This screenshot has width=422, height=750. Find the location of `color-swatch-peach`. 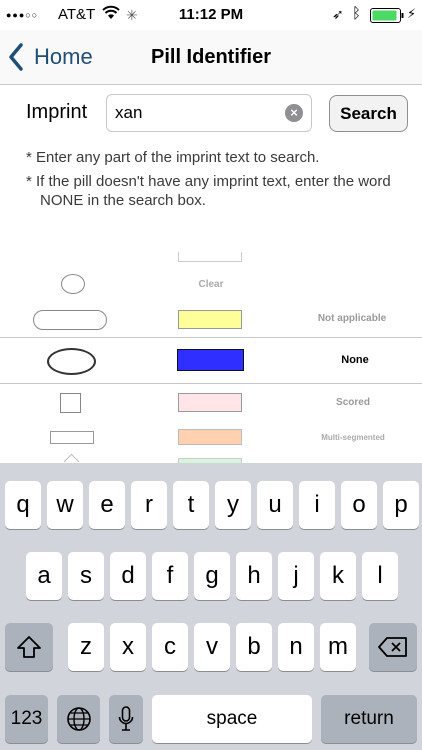

color-swatch-peach is located at coordinates (210, 437).